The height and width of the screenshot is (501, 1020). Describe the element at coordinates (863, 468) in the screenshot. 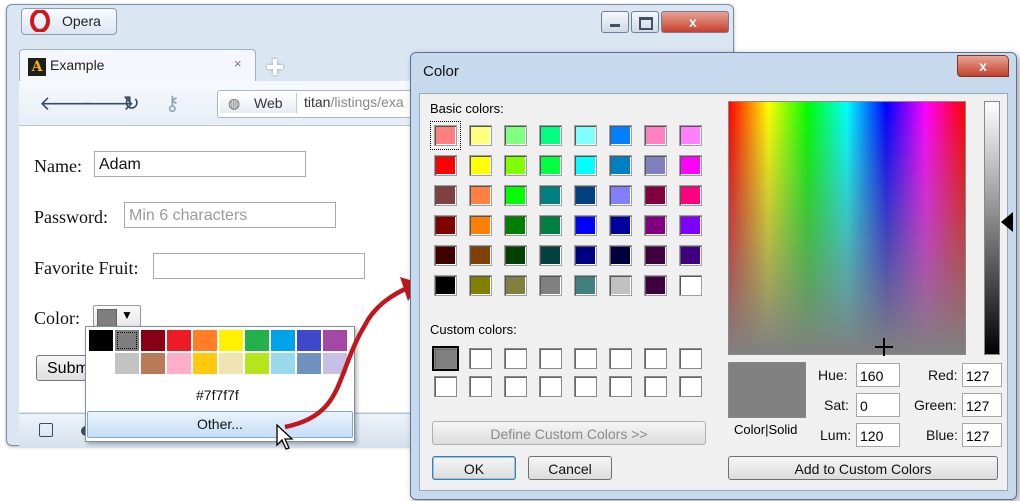

I see `add-to-custom-colors-button: Add to Custom Colors` at that location.